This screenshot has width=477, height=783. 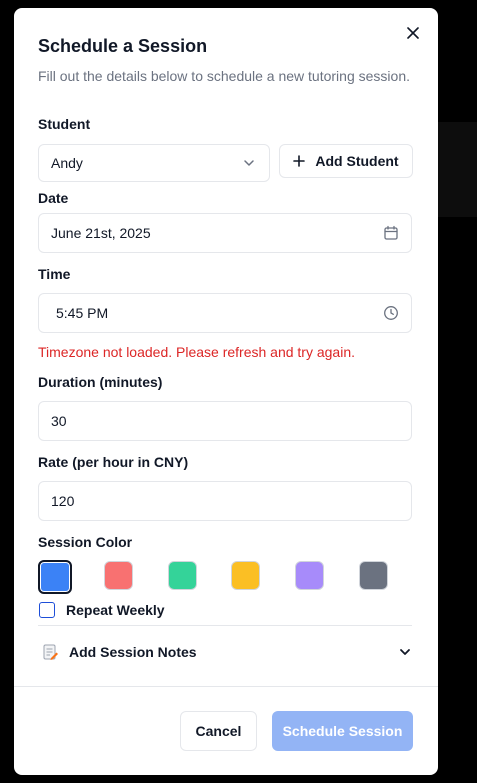 I want to click on cancel-button: Cancel, so click(x=218, y=731).